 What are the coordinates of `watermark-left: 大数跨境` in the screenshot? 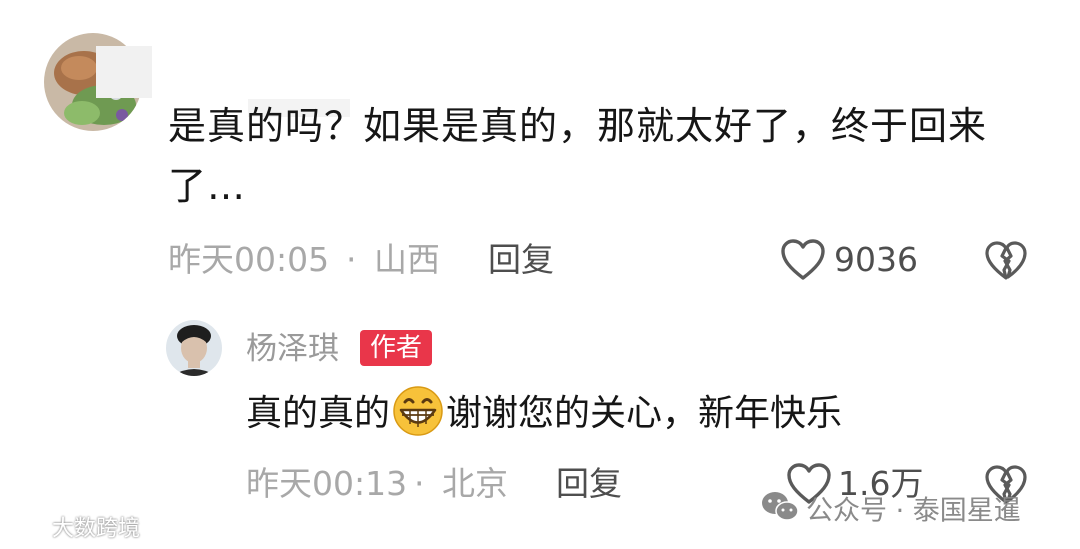 It's located at (73, 529).